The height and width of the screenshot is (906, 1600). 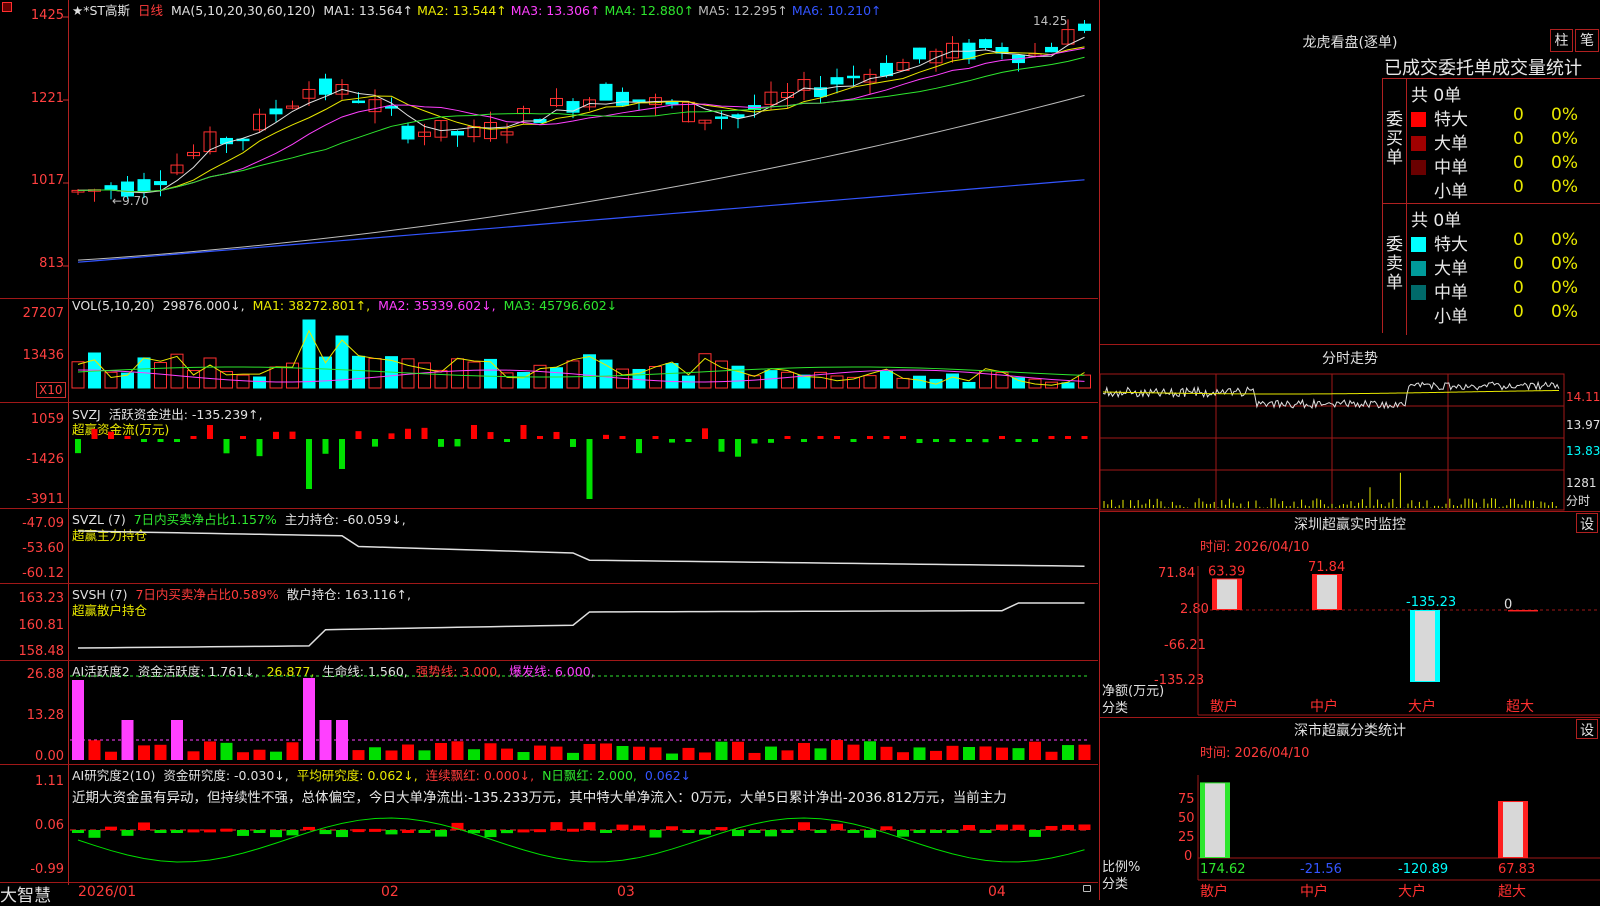 What do you see at coordinates (1412, 891) in the screenshot?
I see `classify-category-label: 大户` at bounding box center [1412, 891].